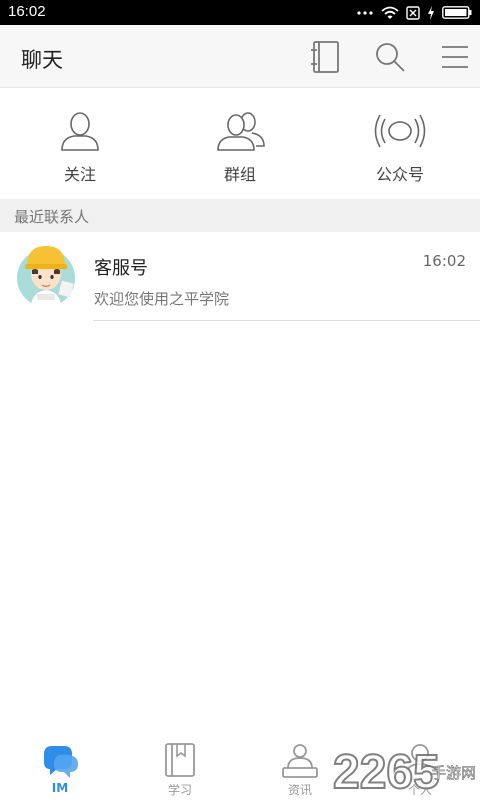 This screenshot has width=480, height=800. Describe the element at coordinates (52, 217) in the screenshot. I see `section-title: 最近联系人` at that location.